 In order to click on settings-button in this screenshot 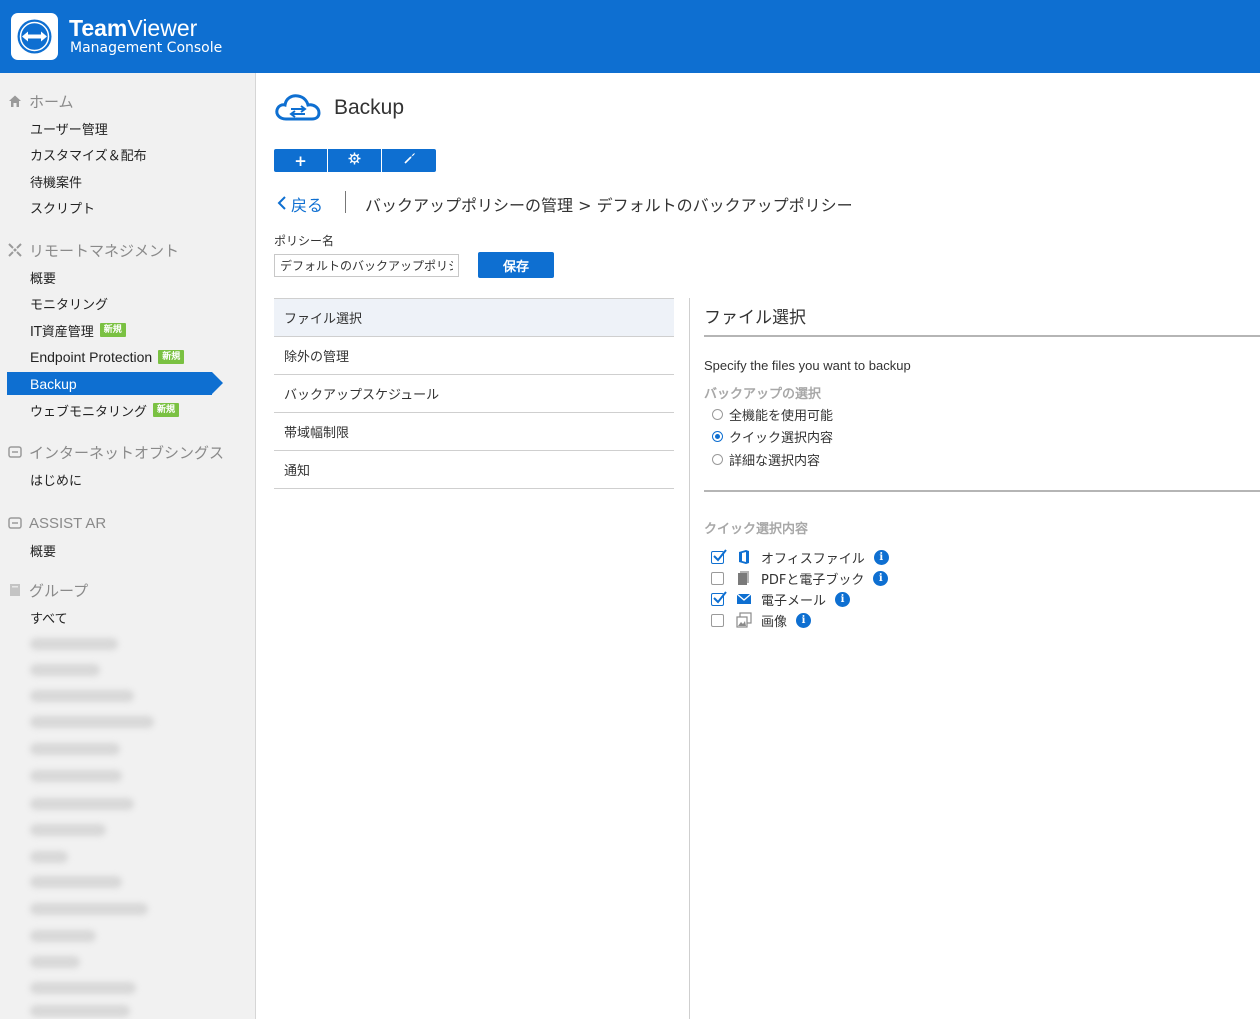, I will do `click(354, 160)`.